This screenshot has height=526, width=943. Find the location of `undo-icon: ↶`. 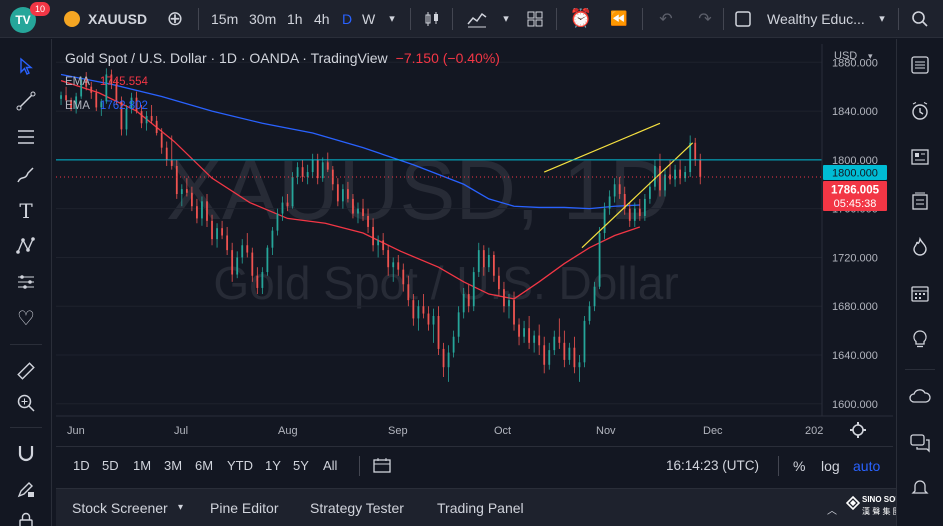

undo-icon: ↶ is located at coordinates (666, 19).